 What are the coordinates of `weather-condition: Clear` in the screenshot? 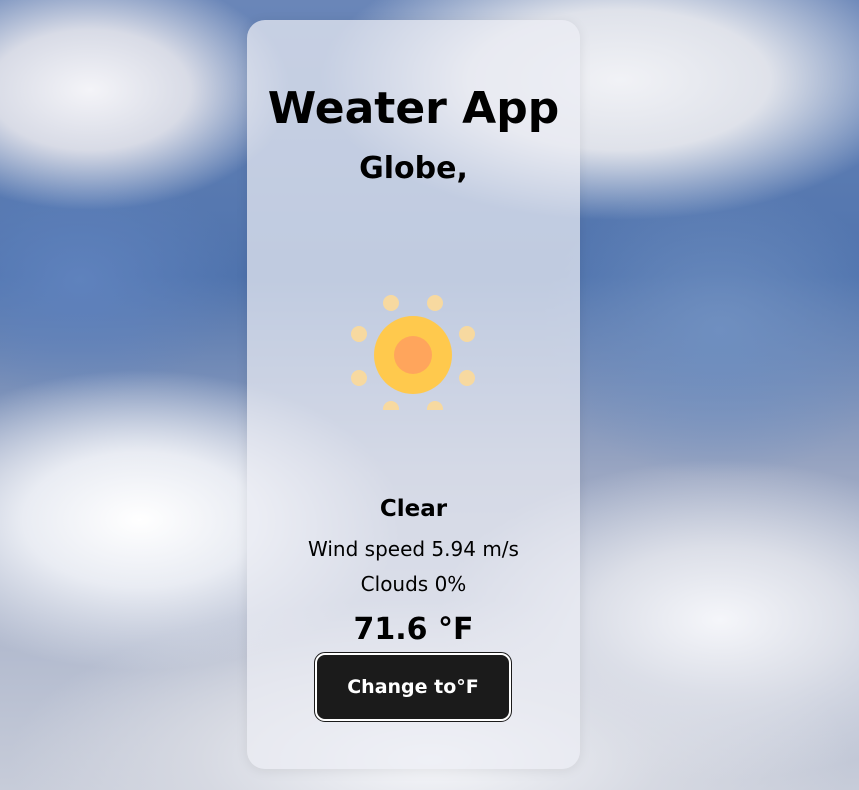 It's located at (413, 509).